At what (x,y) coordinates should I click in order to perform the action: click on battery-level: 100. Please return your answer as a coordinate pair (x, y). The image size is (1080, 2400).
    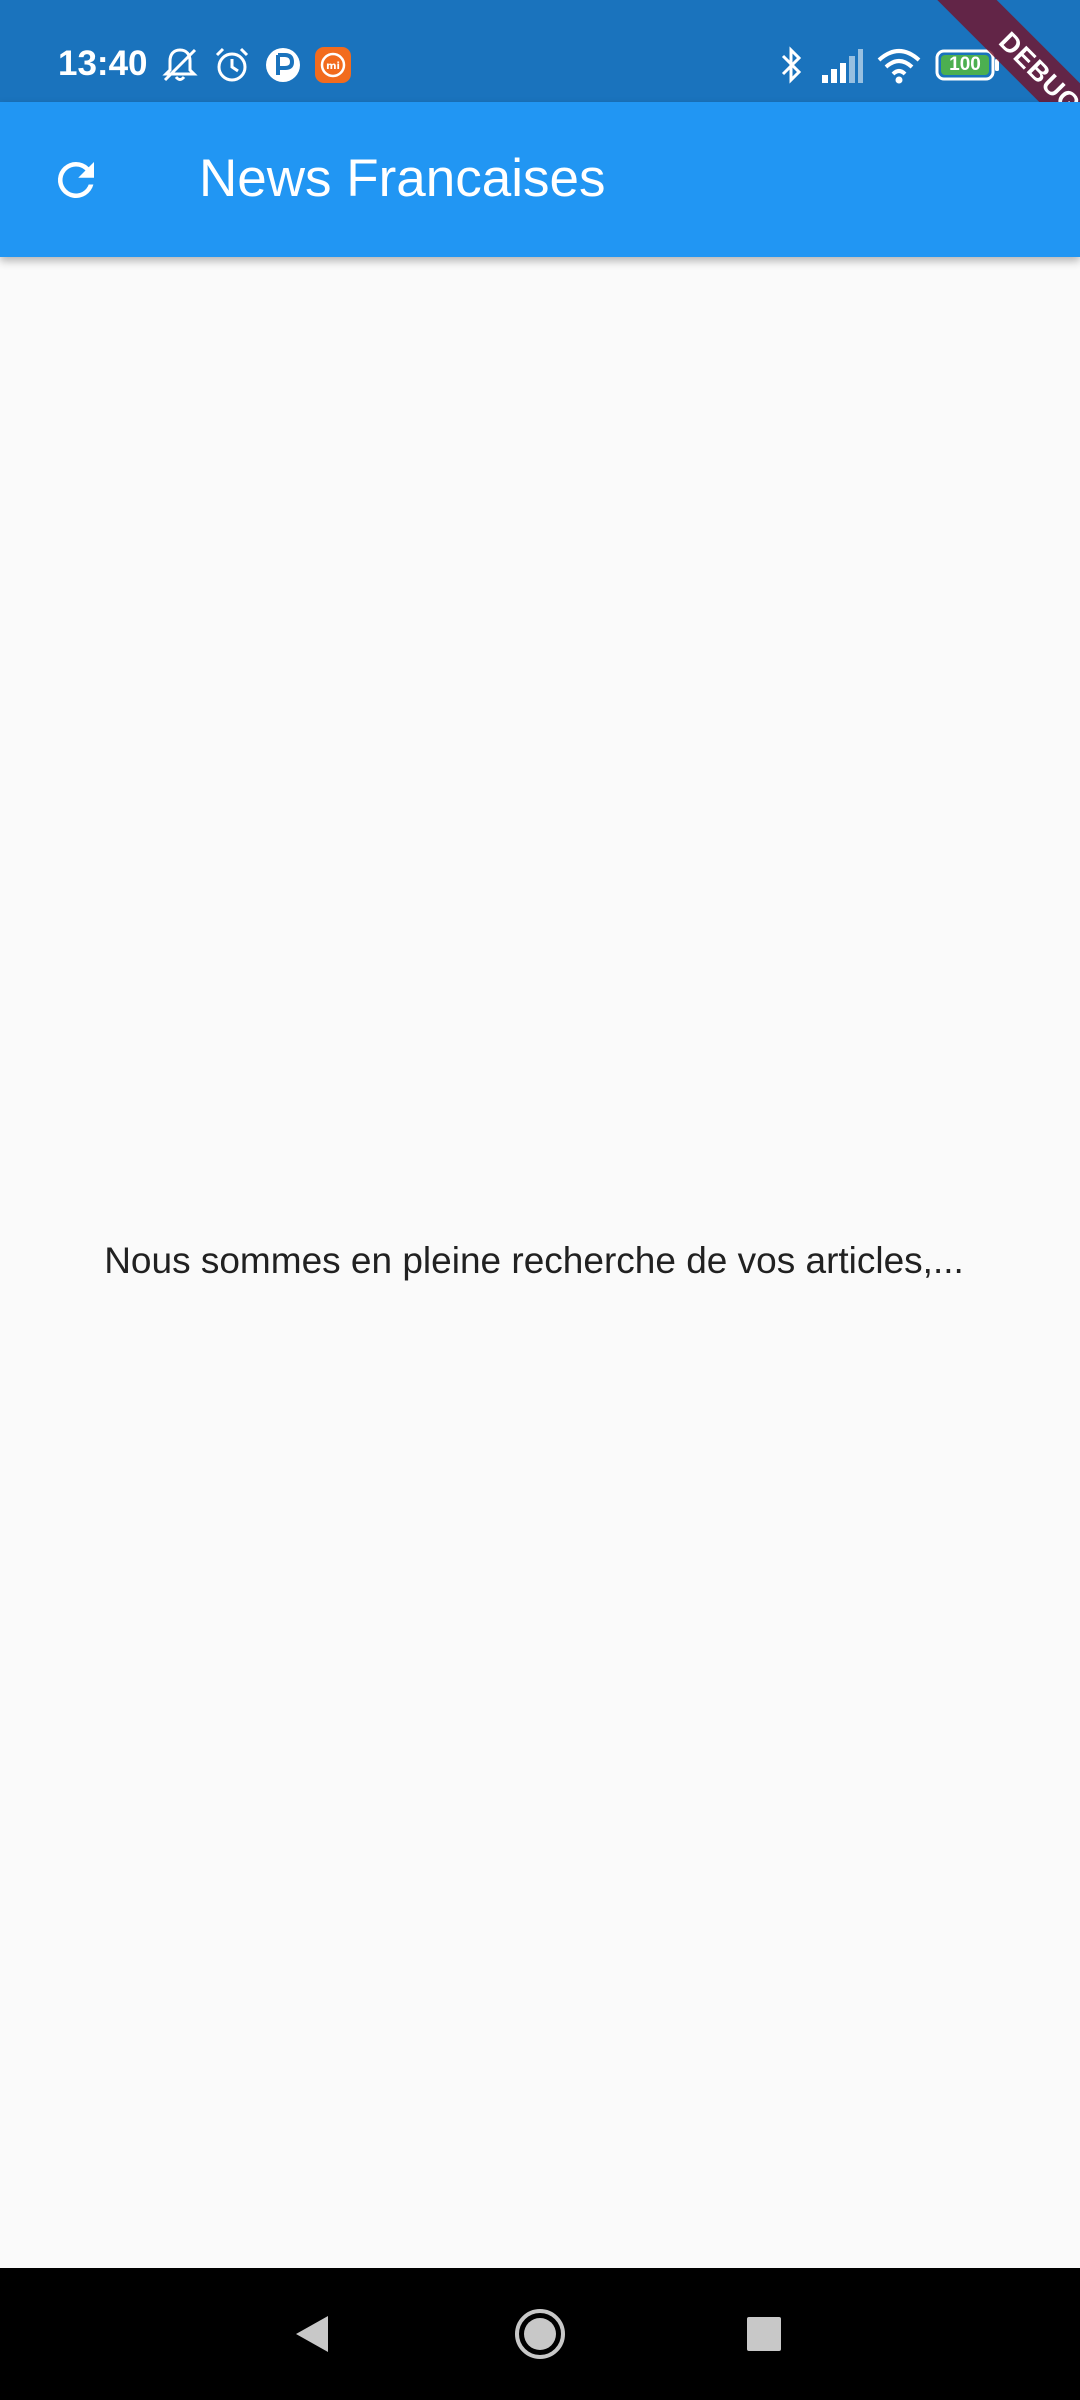
    Looking at the image, I should click on (965, 64).